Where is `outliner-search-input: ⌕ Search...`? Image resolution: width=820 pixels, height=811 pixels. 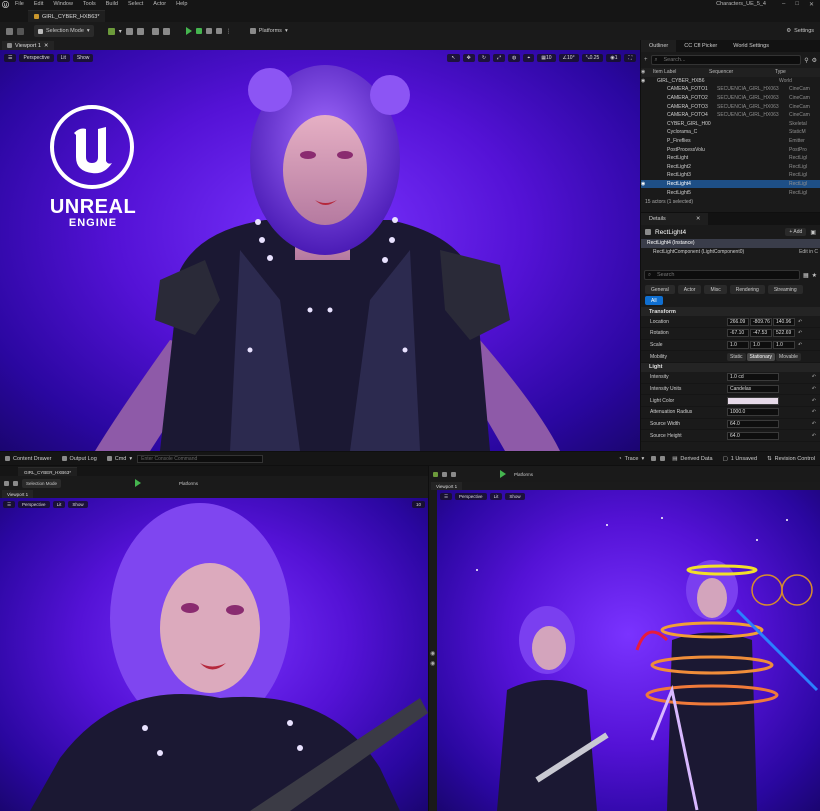
outliner-search-input: ⌕ Search... is located at coordinates (726, 60).